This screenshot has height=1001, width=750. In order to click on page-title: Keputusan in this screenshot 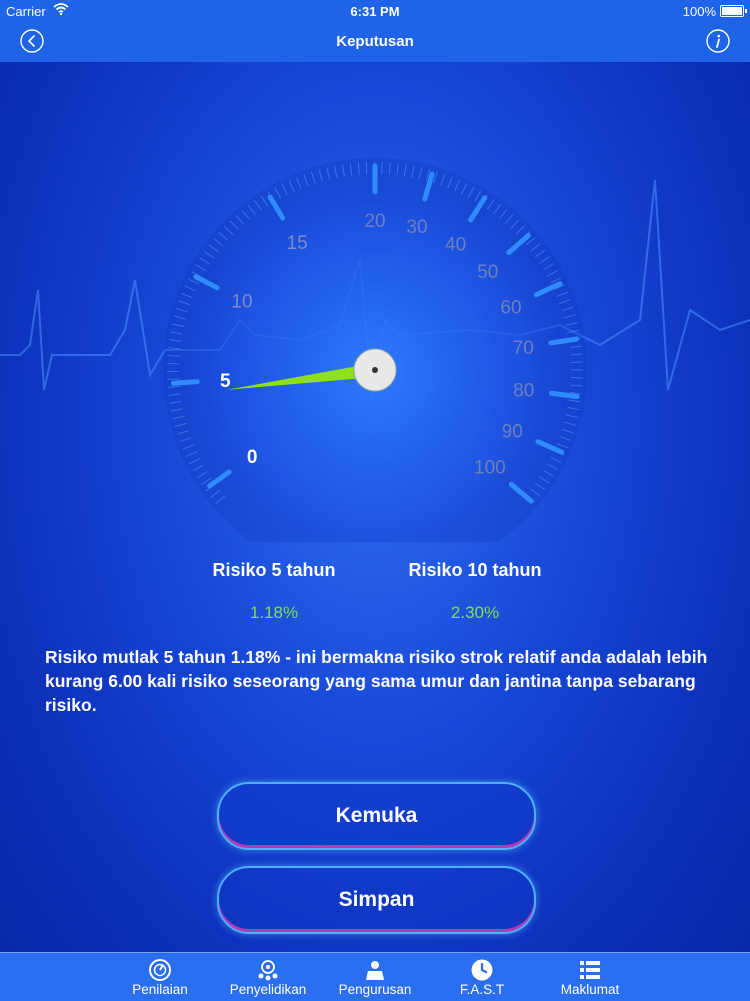, I will do `click(375, 41)`.